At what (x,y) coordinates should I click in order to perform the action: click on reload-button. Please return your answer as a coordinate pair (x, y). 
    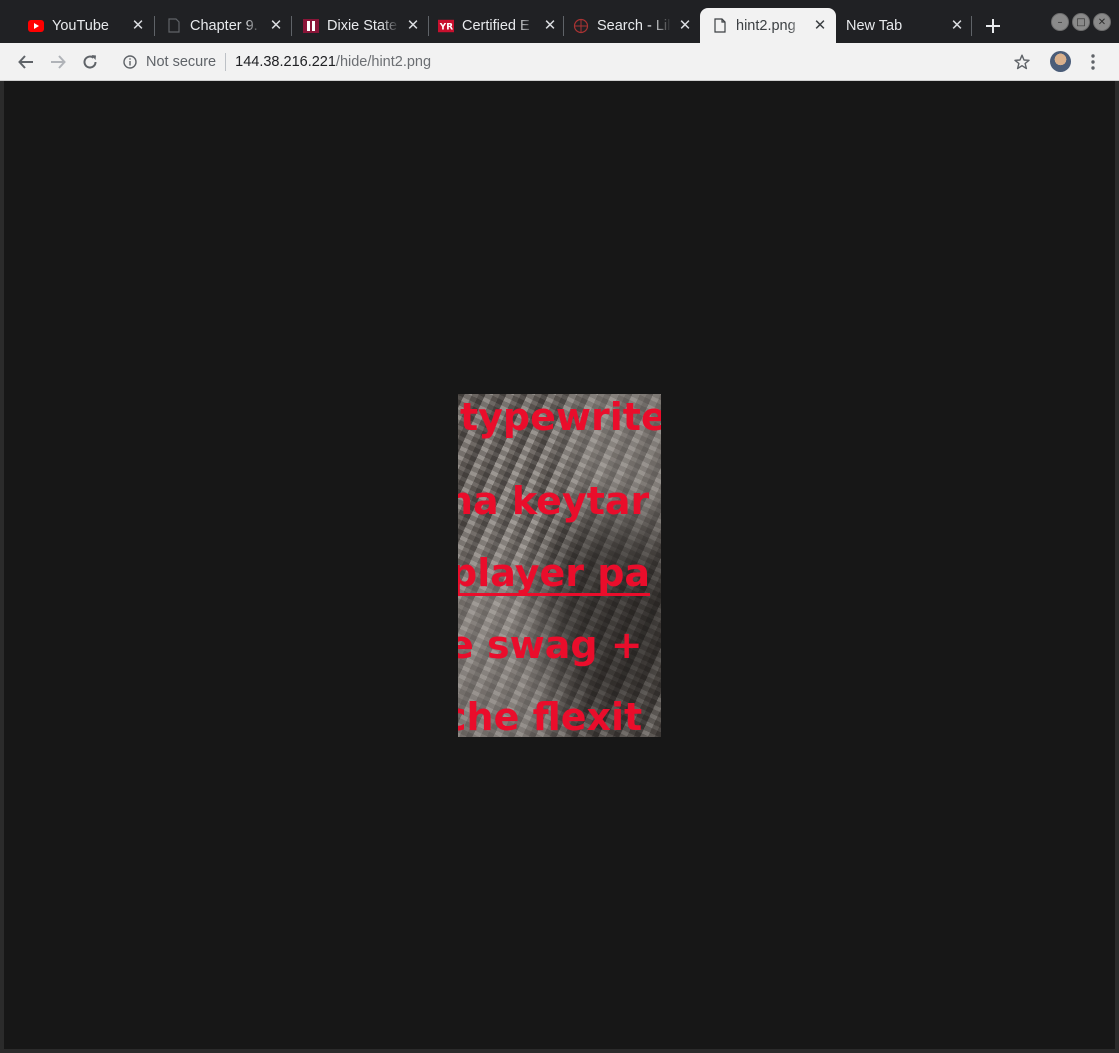
    Looking at the image, I should click on (90, 62).